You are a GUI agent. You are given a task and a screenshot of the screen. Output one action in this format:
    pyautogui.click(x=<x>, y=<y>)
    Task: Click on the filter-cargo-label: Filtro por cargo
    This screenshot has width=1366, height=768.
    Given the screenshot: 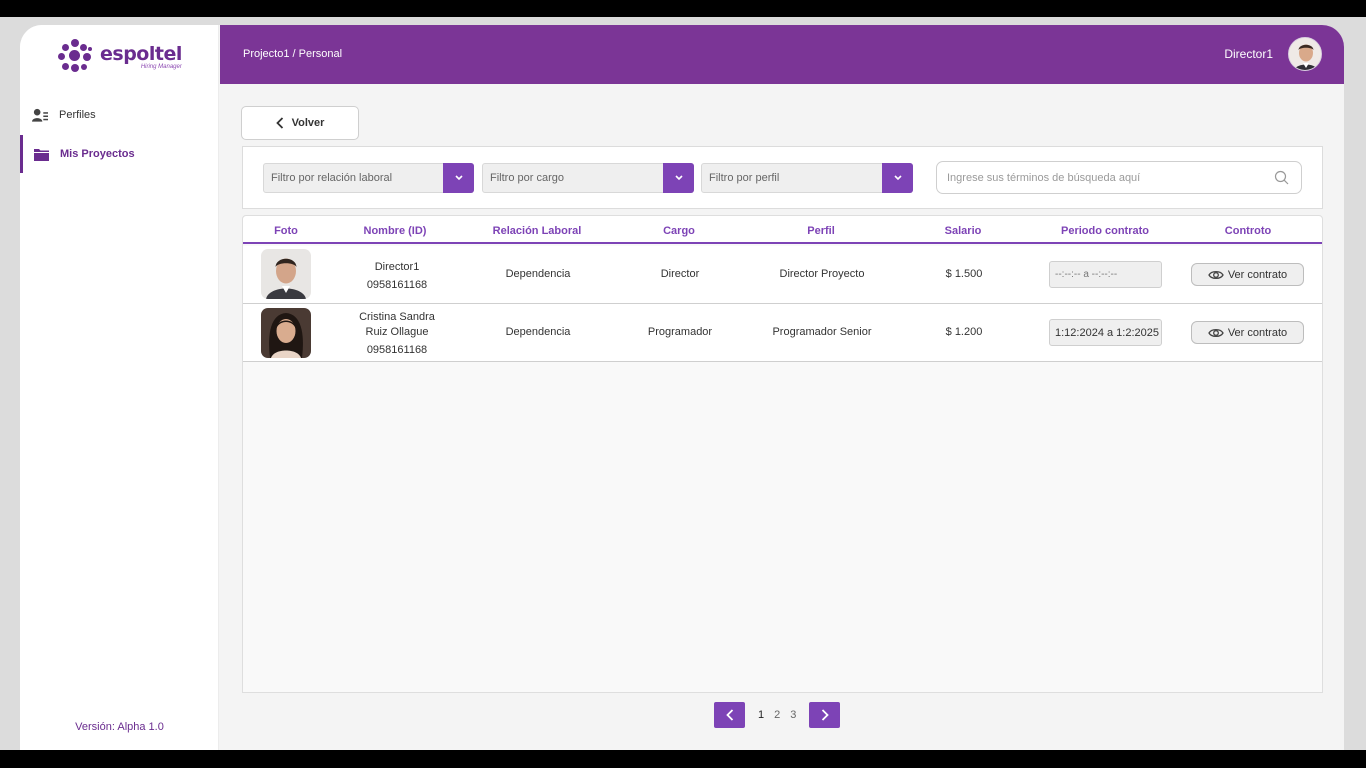 What is the action you would take?
    pyautogui.click(x=527, y=178)
    